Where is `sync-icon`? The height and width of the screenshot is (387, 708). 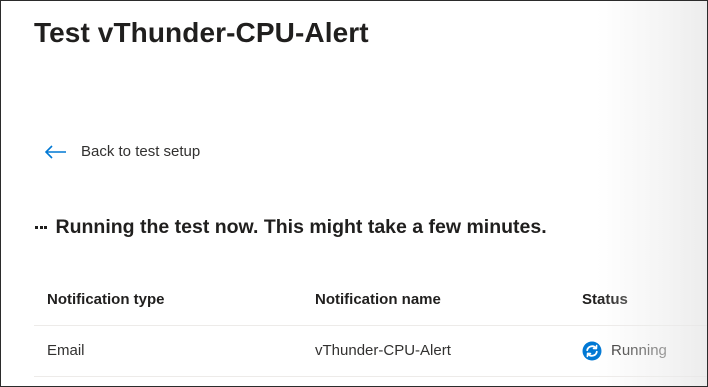
sync-icon is located at coordinates (592, 351).